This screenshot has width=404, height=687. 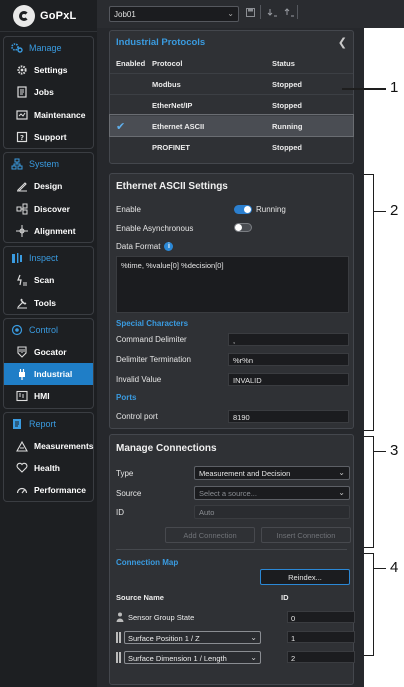 I want to click on save-icon, so click(x=250, y=13).